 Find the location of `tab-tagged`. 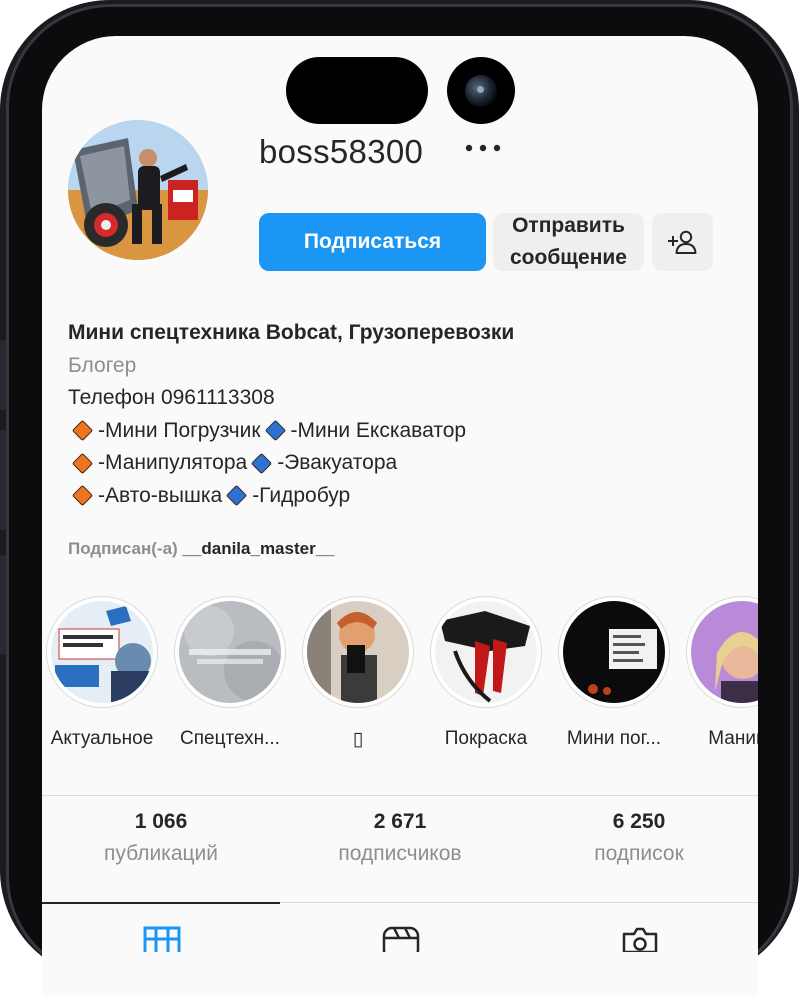

tab-tagged is located at coordinates (640, 938).